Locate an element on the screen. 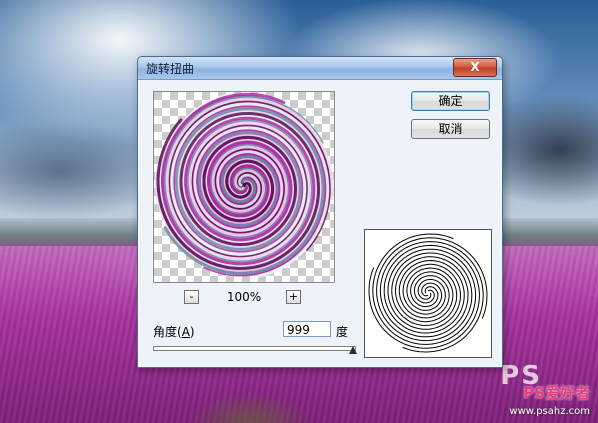 This screenshot has height=423, width=598. minus-icon: - is located at coordinates (191, 296).